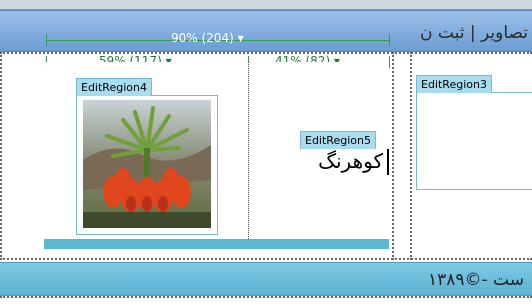  Describe the element at coordinates (266, 31) in the screenshot. I see `header-band: تصاویر | ثبت ن` at that location.